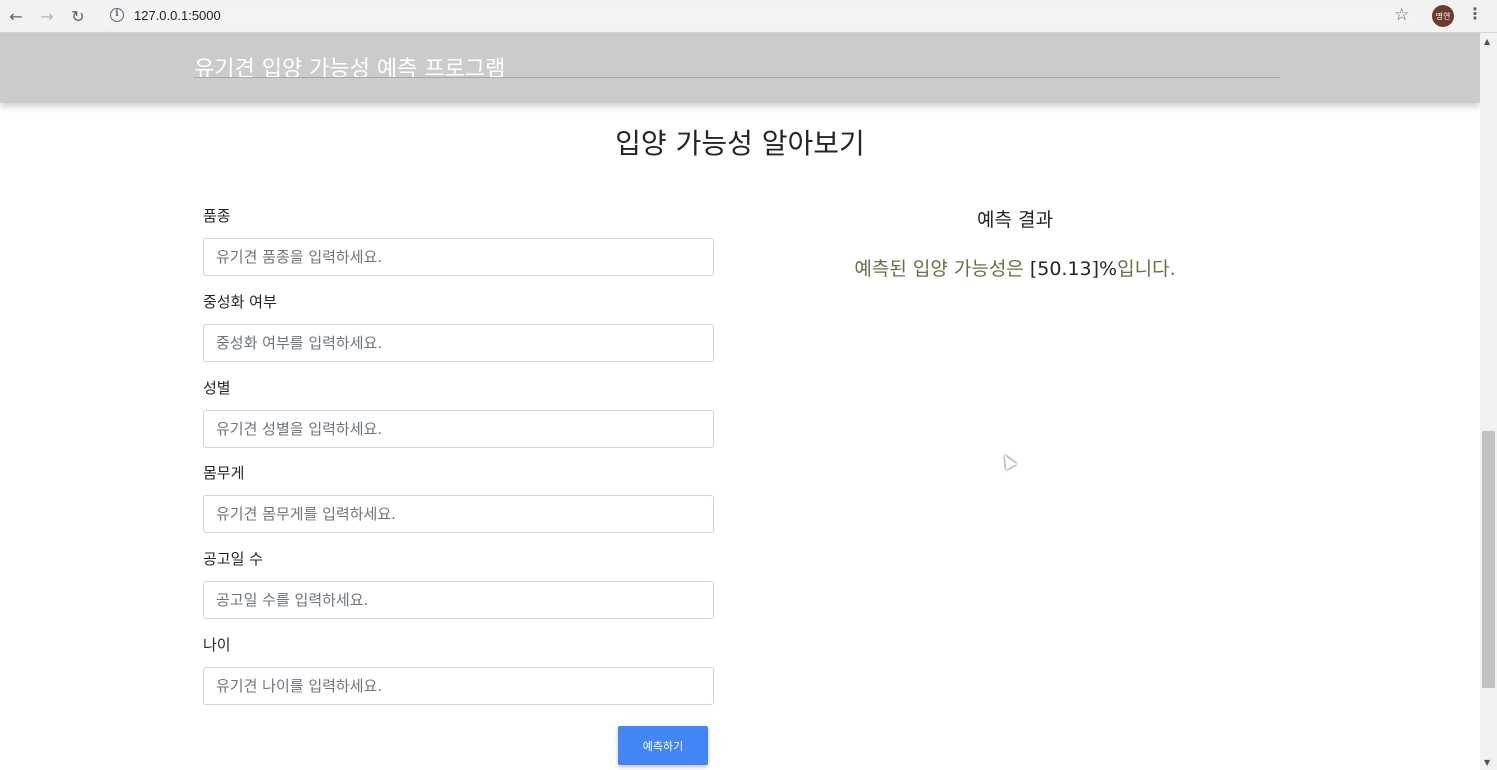 The height and width of the screenshot is (770, 1497). What do you see at coordinates (16, 16) in the screenshot?
I see `back-arrow-icon: ←` at bounding box center [16, 16].